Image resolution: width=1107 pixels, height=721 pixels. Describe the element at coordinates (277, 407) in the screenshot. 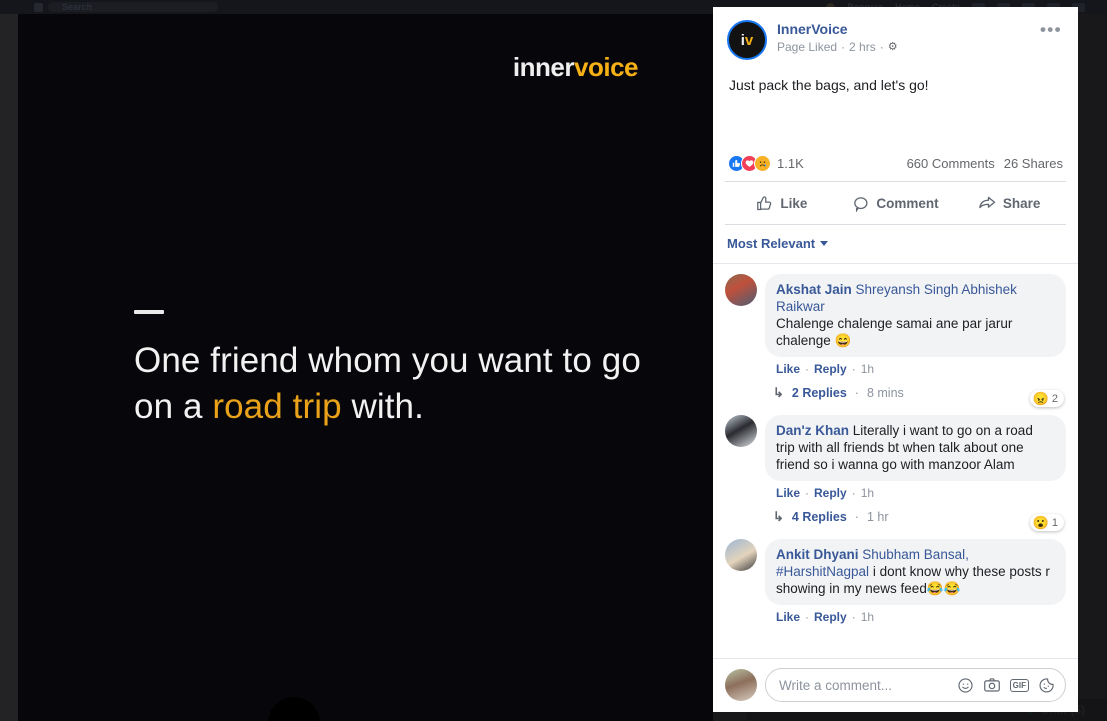

I see `slide-line-2-highlight: road trip` at that location.